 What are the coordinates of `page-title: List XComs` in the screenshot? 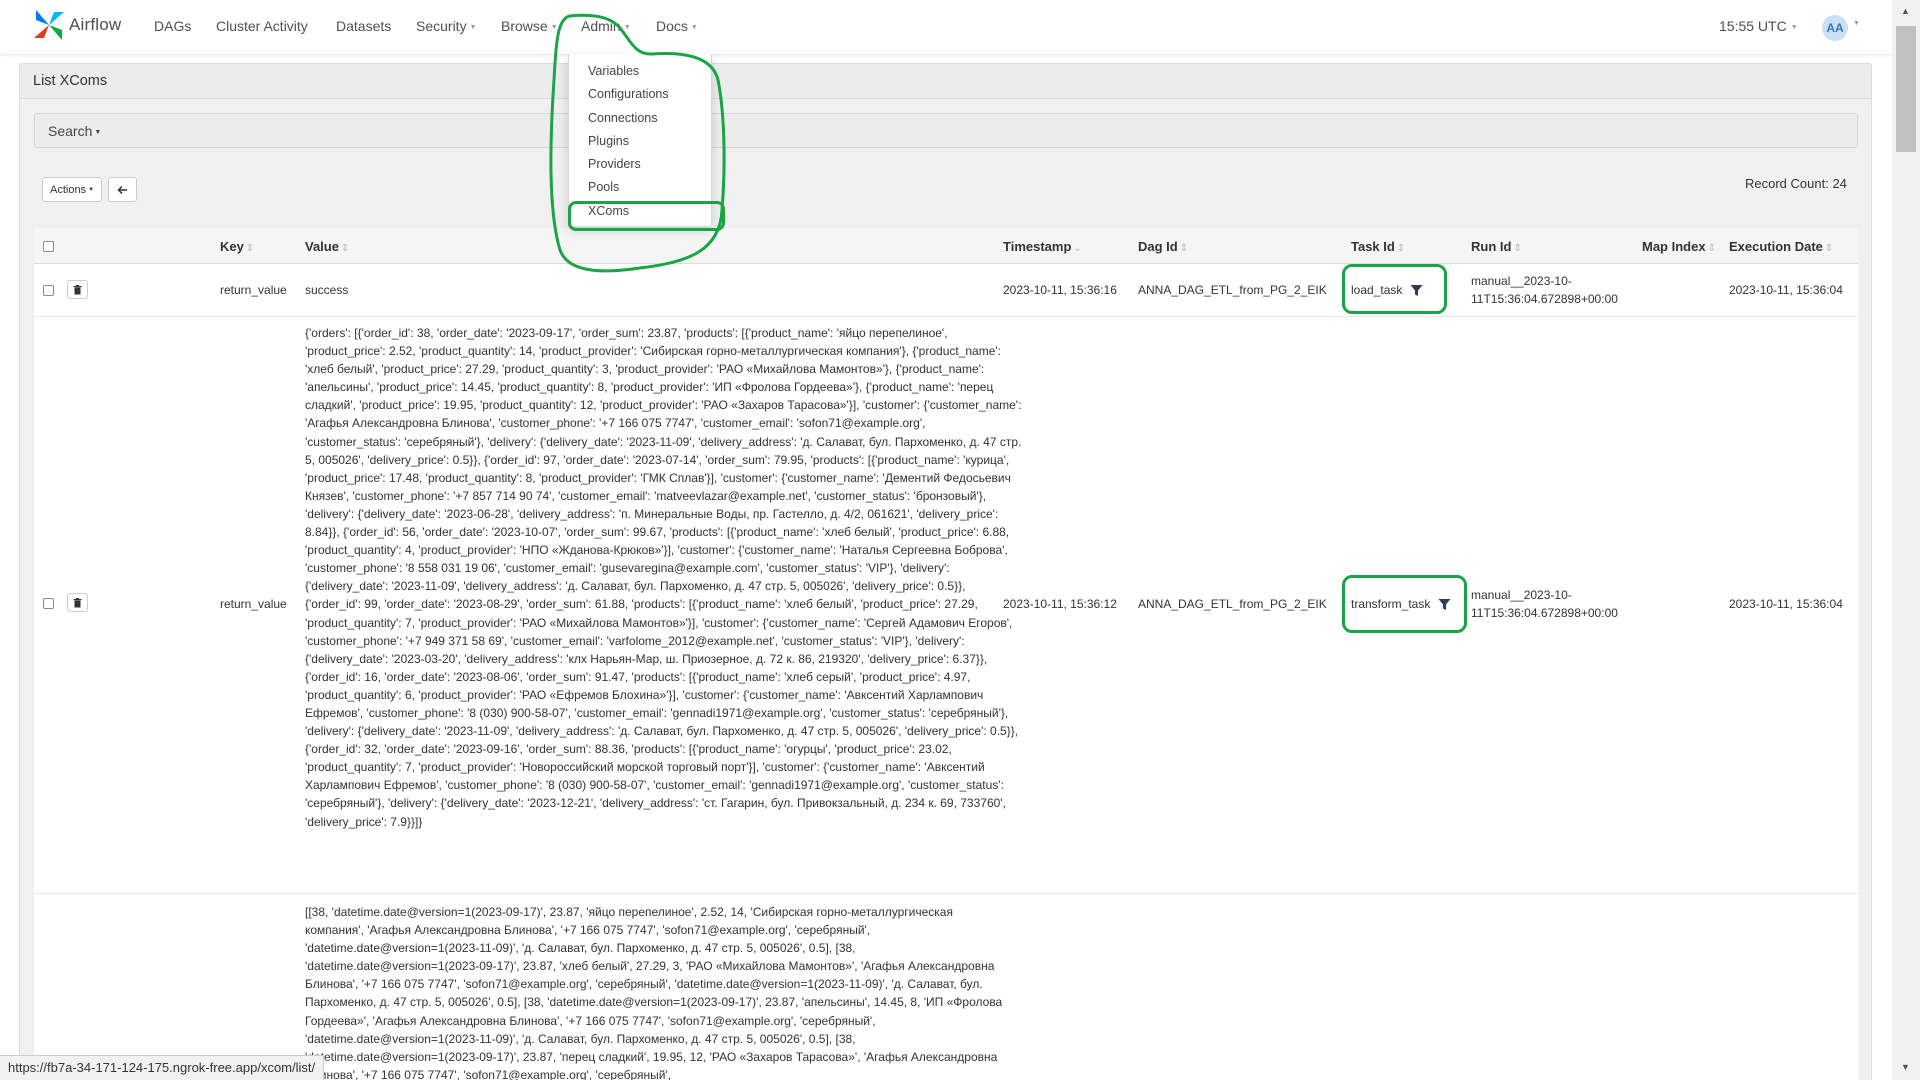 It's located at (70, 81).